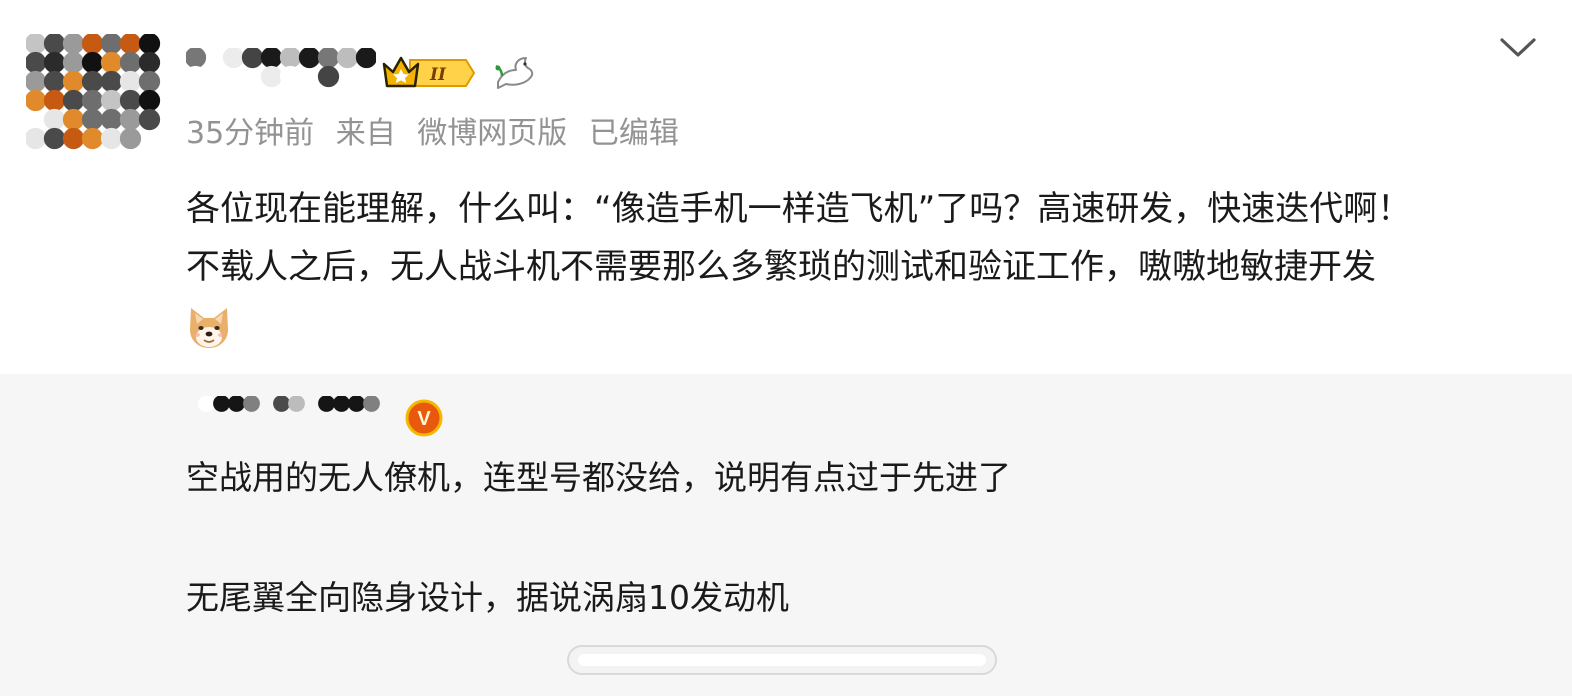 This screenshot has width=1572, height=696. Describe the element at coordinates (209, 328) in the screenshot. I see `doge-emoji` at that location.